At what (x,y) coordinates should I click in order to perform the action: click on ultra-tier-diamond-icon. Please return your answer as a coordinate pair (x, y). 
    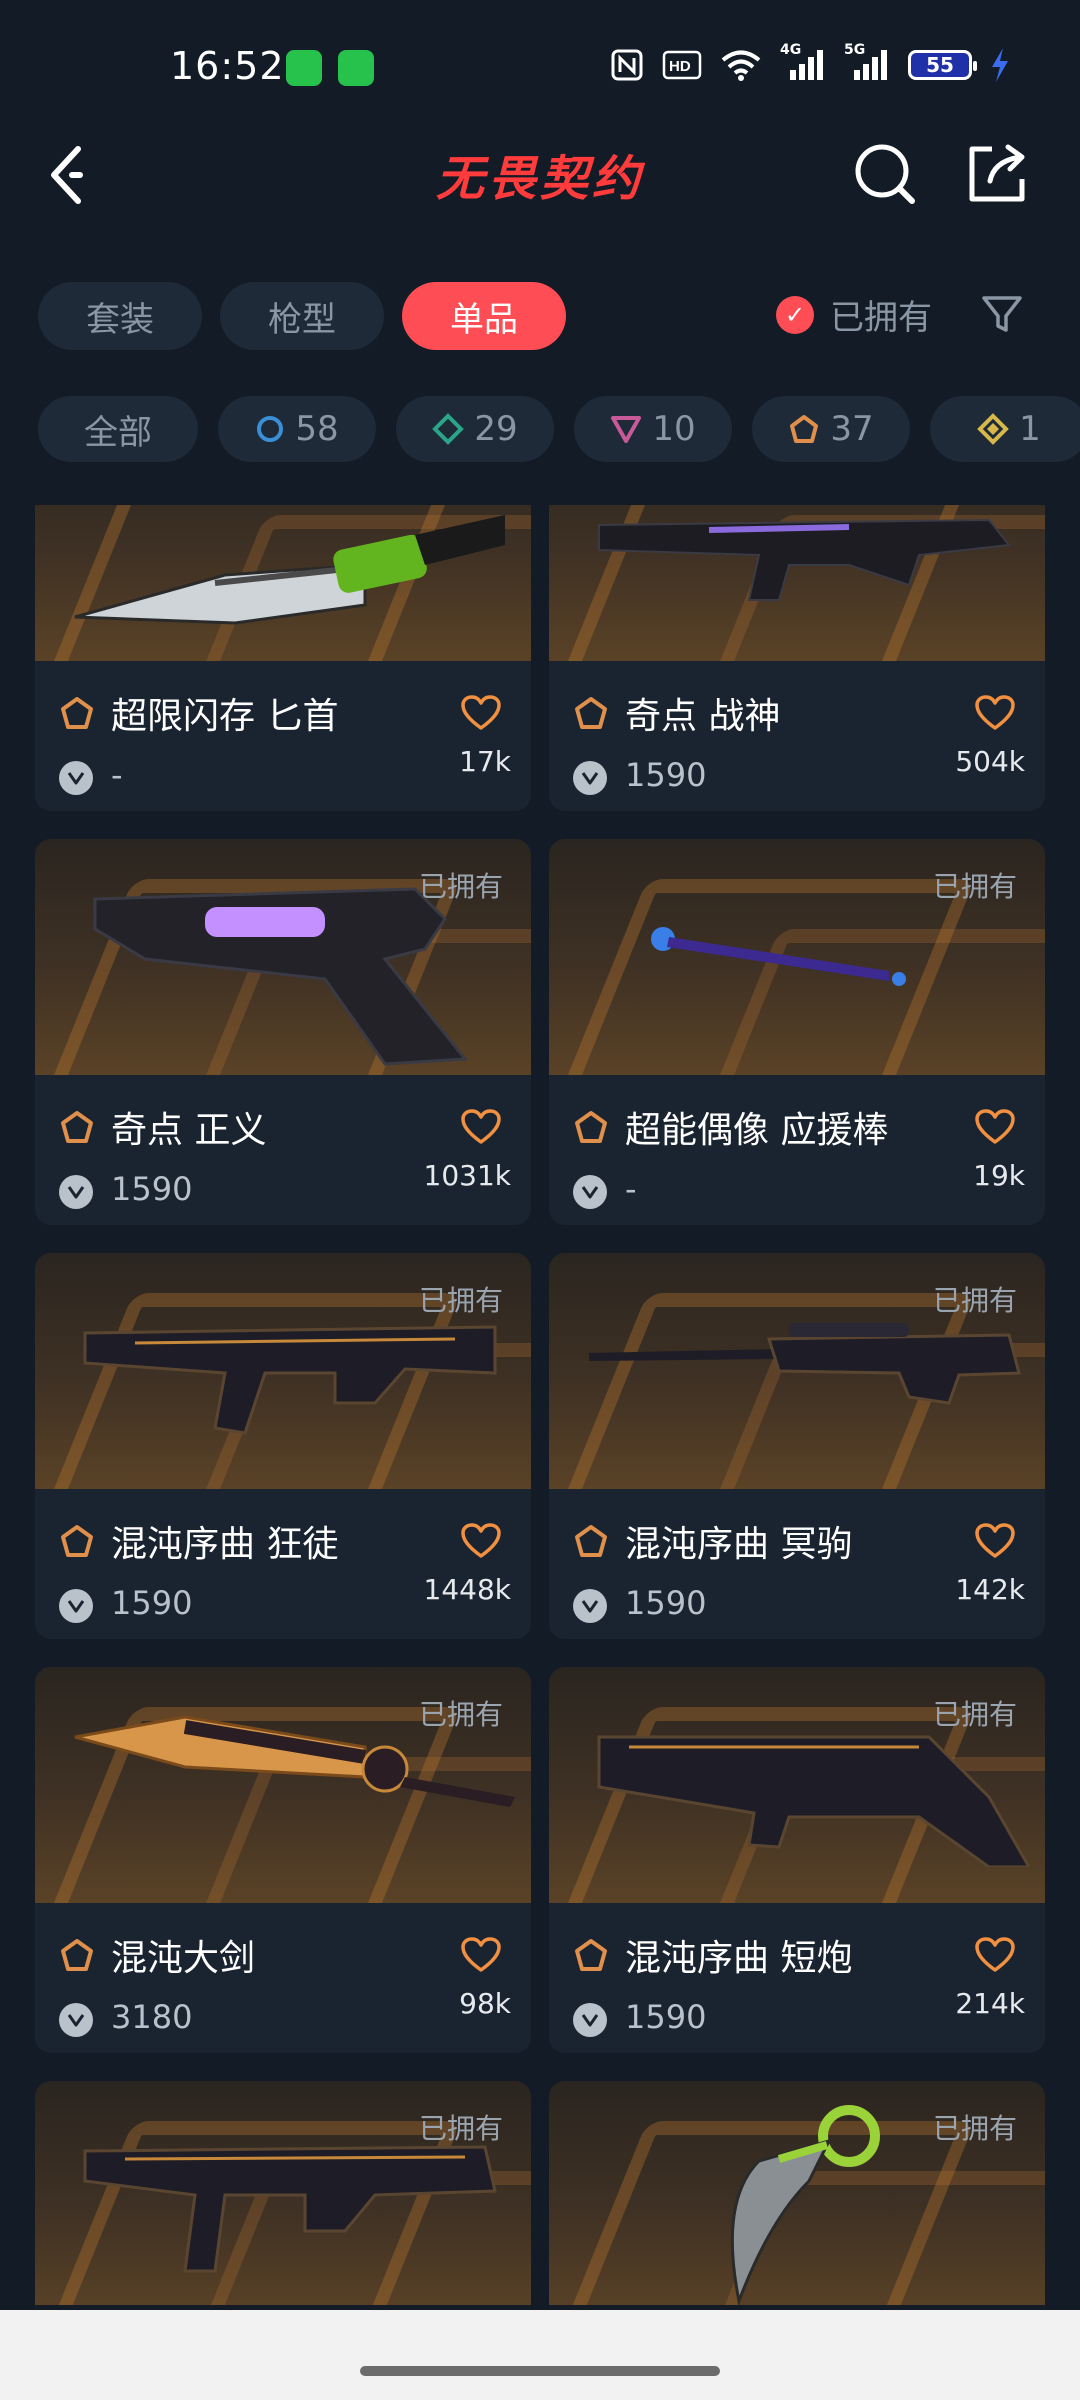
    Looking at the image, I should click on (993, 429).